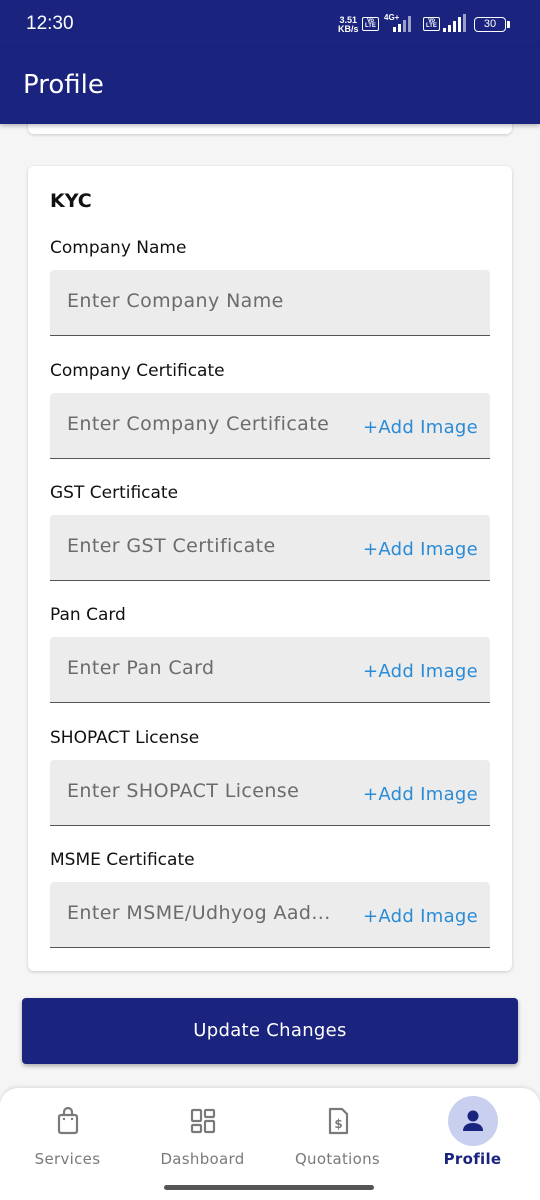 This screenshot has width=540, height=1200. What do you see at coordinates (125, 738) in the screenshot?
I see `shopact-license-label: SHOPACT License` at bounding box center [125, 738].